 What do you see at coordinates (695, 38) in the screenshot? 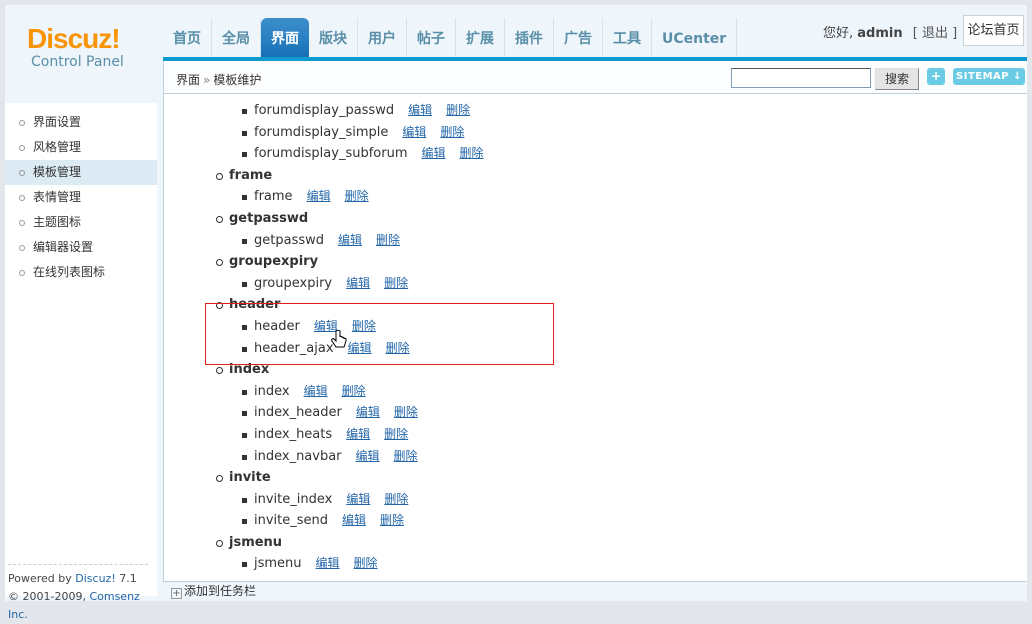
I see `nav-tab: UCenter` at bounding box center [695, 38].